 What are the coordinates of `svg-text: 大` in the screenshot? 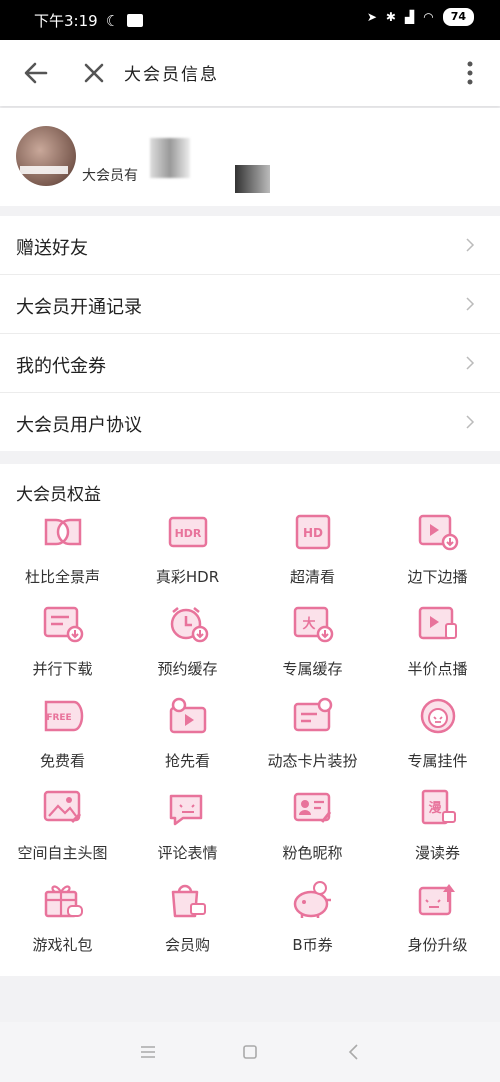 It's located at (308, 624).